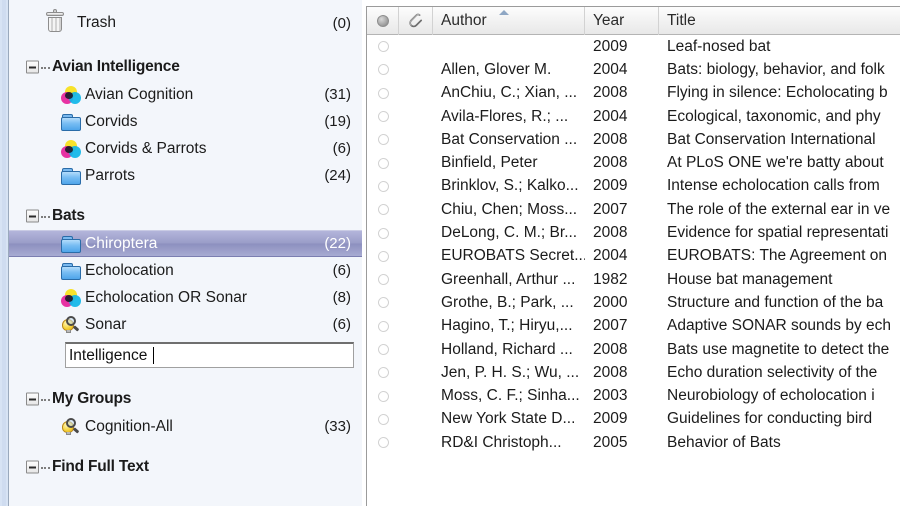 This screenshot has width=900, height=506. I want to click on cell-year: 2004, so click(610, 69).